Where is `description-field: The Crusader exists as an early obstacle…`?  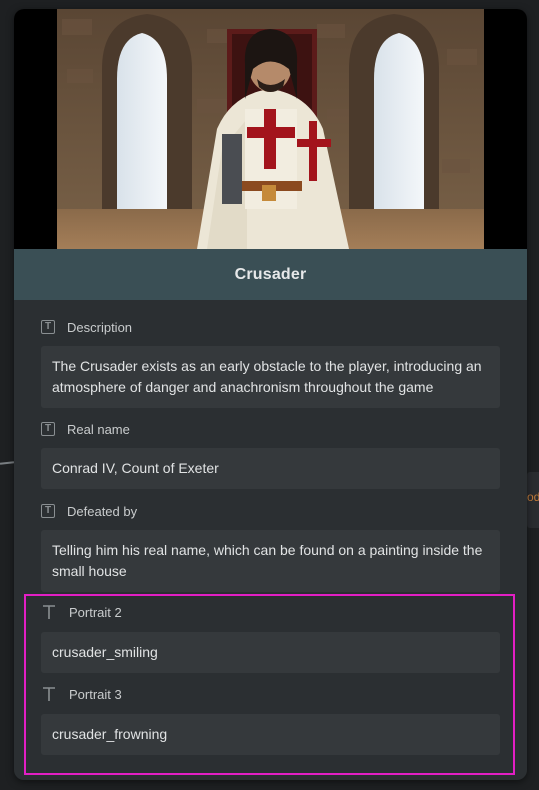 description-field: The Crusader exists as an early obstacle… is located at coordinates (270, 377).